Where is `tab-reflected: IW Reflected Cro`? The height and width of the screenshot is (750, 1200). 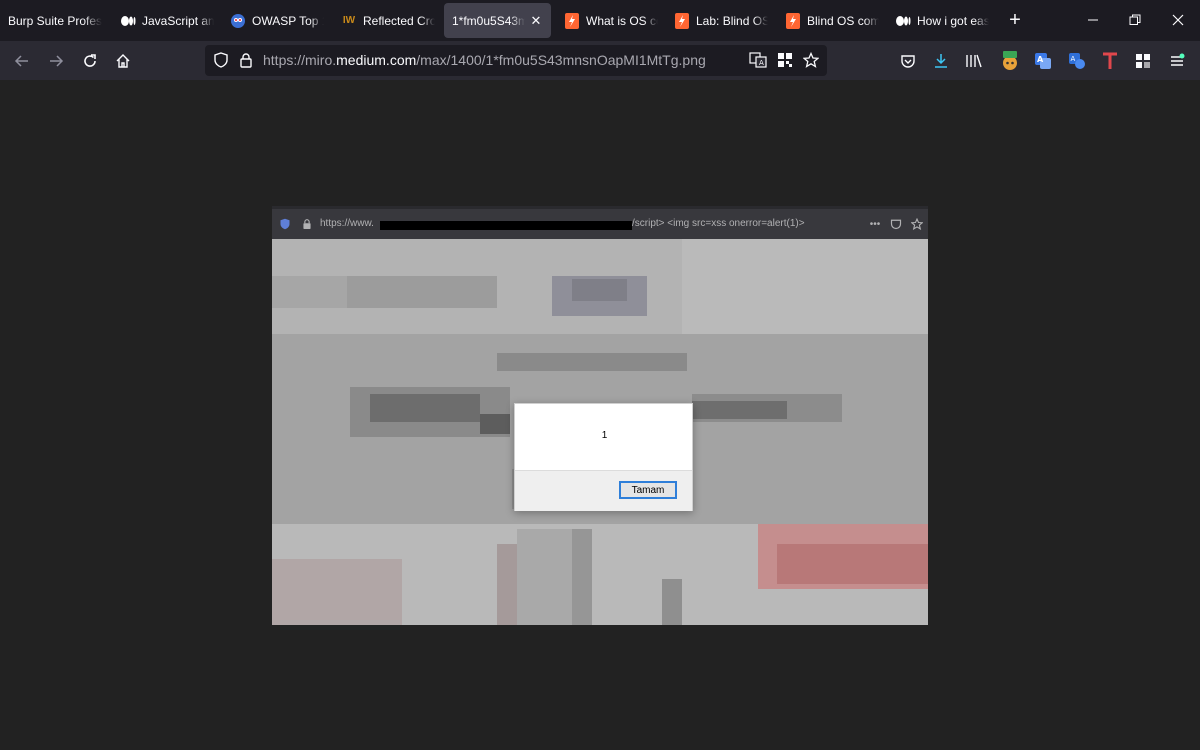 tab-reflected: IW Reflected Cro is located at coordinates (388, 20).